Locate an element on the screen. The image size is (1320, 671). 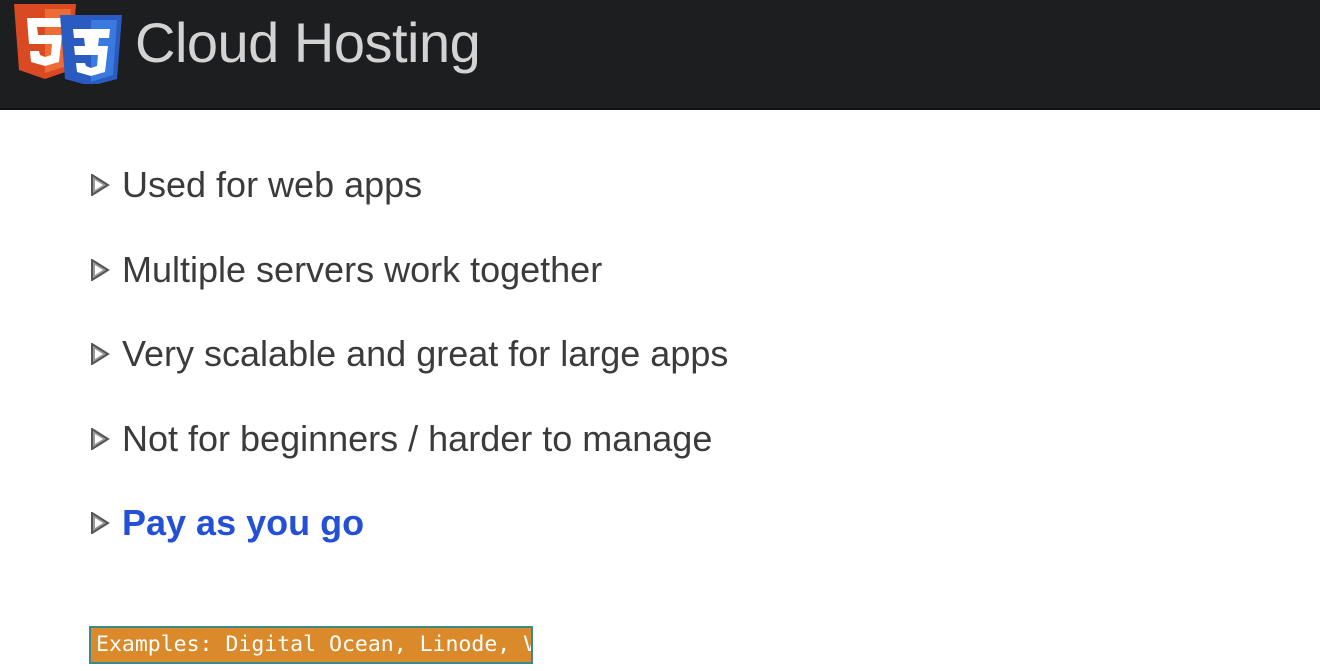
examples-note: Examples: Digital Ocean, Linode, Vultr is located at coordinates (311, 645).